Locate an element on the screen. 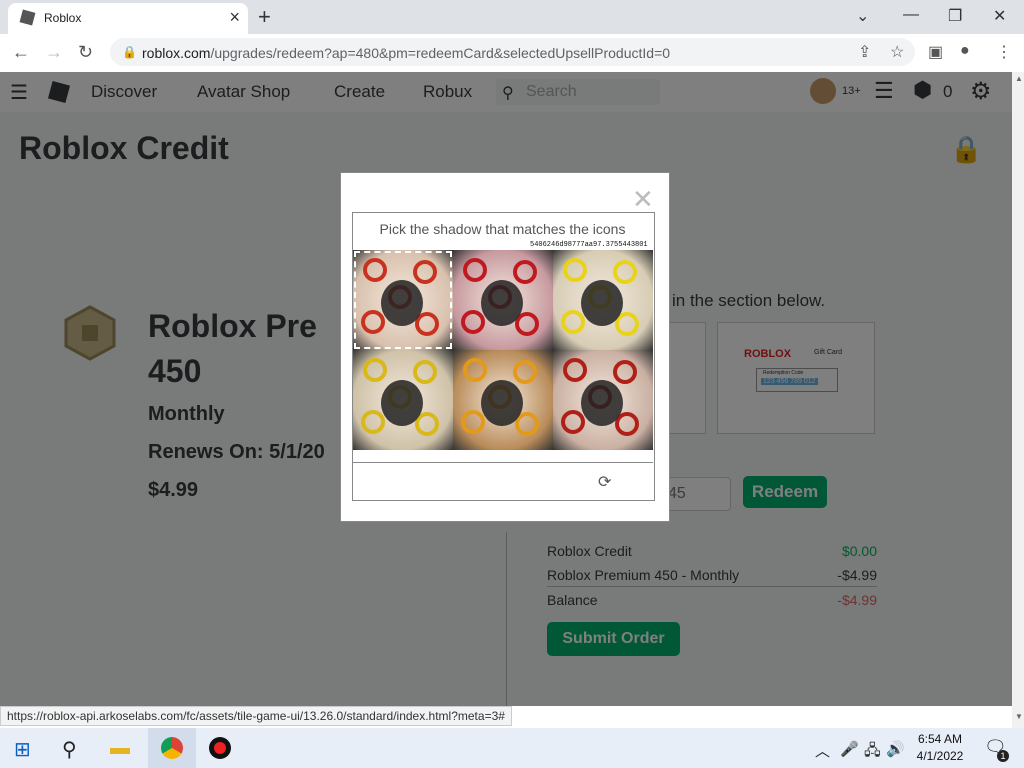 This screenshot has width=1024, height=768. captcha-divider is located at coordinates (502, 462).